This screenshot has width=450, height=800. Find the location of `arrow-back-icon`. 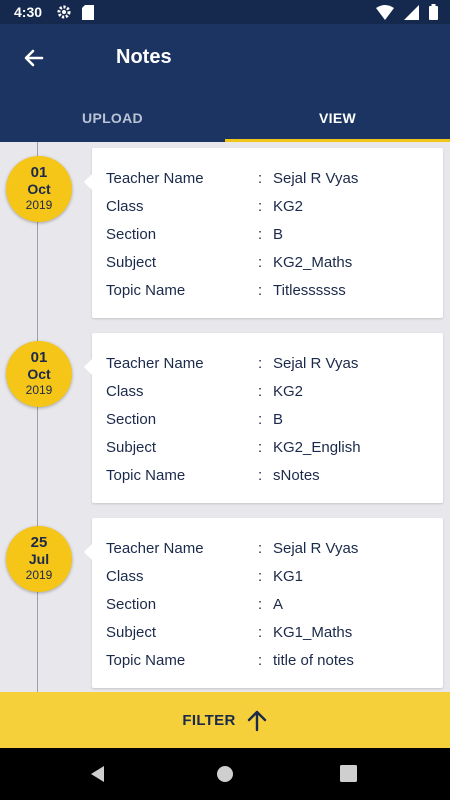

arrow-back-icon is located at coordinates (34, 58).